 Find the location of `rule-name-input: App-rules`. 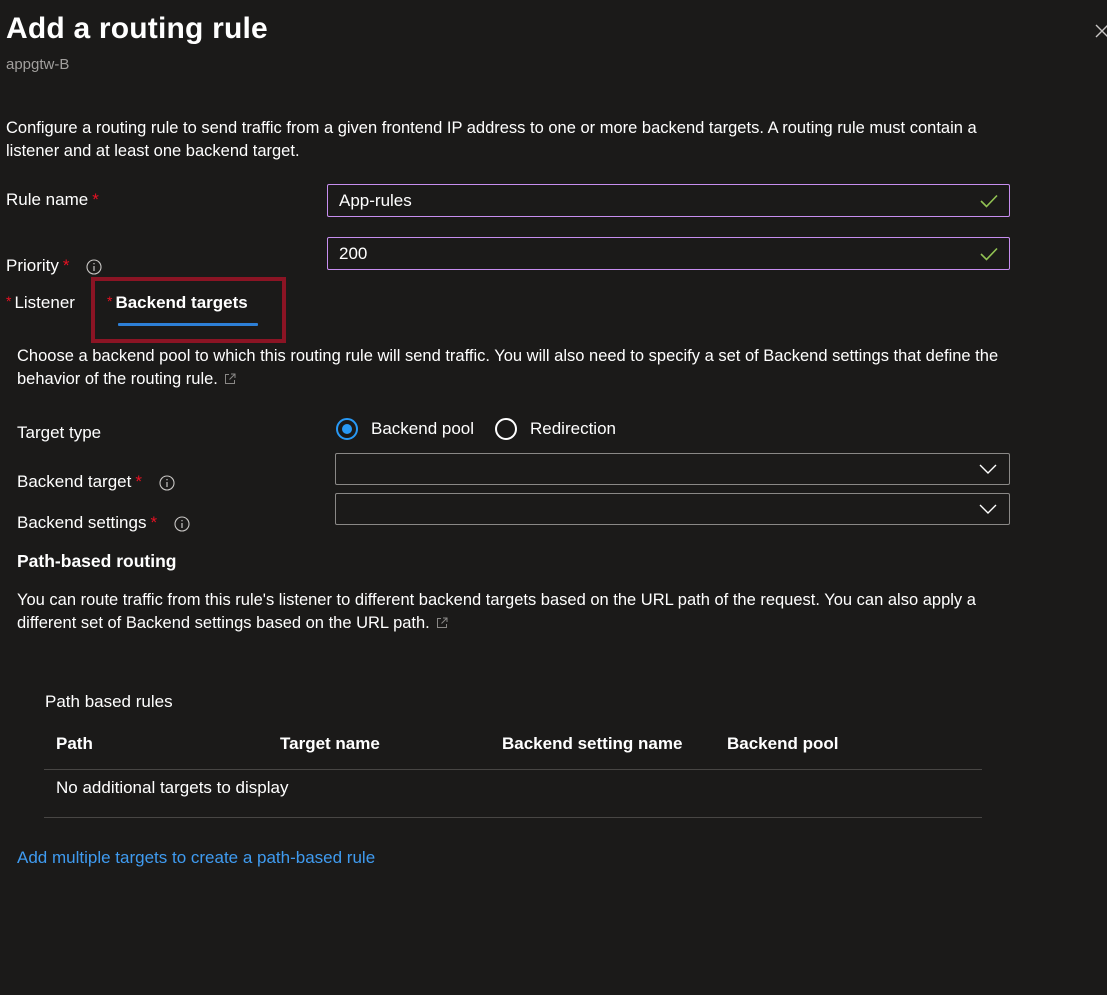

rule-name-input: App-rules is located at coordinates (668, 200).